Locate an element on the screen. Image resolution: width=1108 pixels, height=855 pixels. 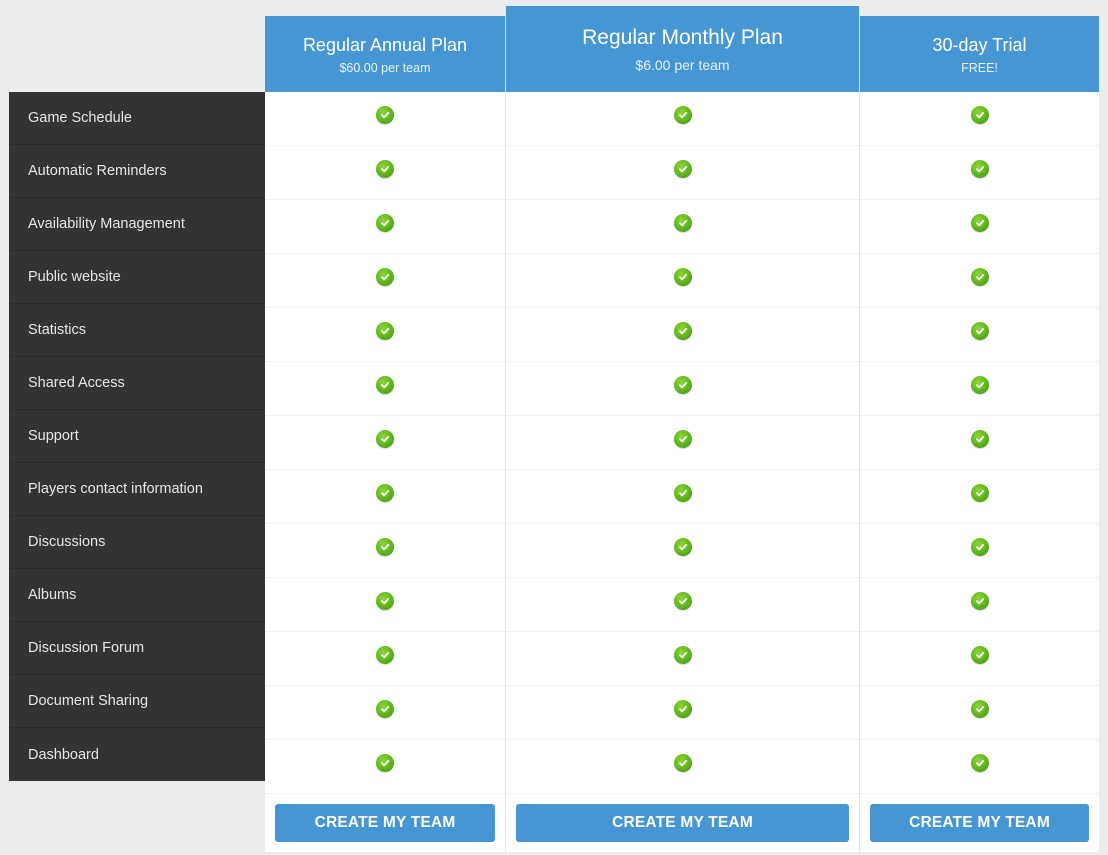
create-my-team-button-trial: CREATE MY TEAM is located at coordinates (979, 823).